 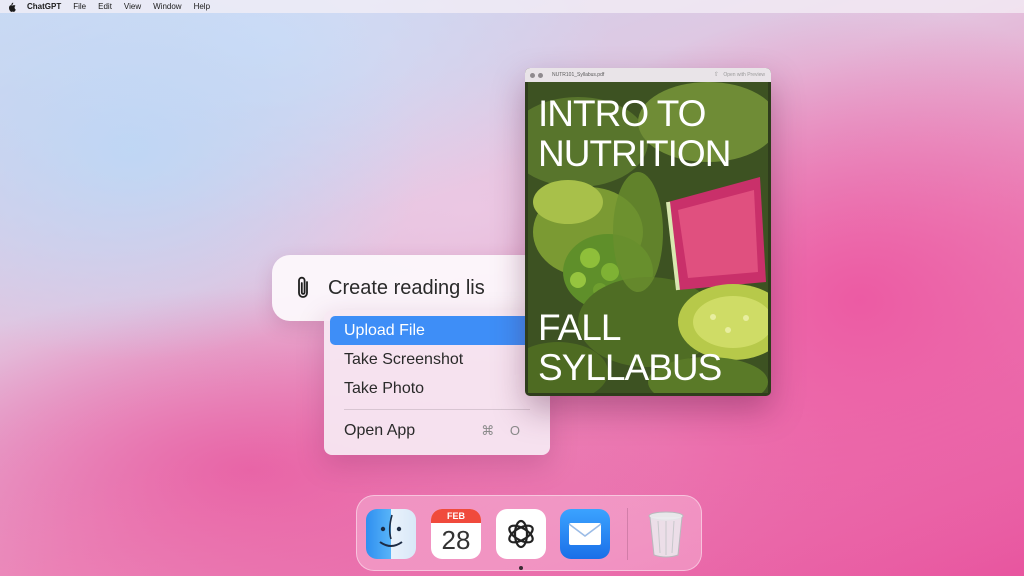 What do you see at coordinates (532, 75) in the screenshot?
I see `close-window-button` at bounding box center [532, 75].